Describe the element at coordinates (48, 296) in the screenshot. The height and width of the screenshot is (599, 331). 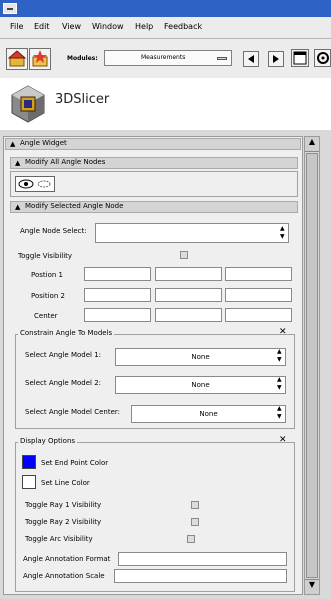
I see `position2-label: Position 2` at that location.